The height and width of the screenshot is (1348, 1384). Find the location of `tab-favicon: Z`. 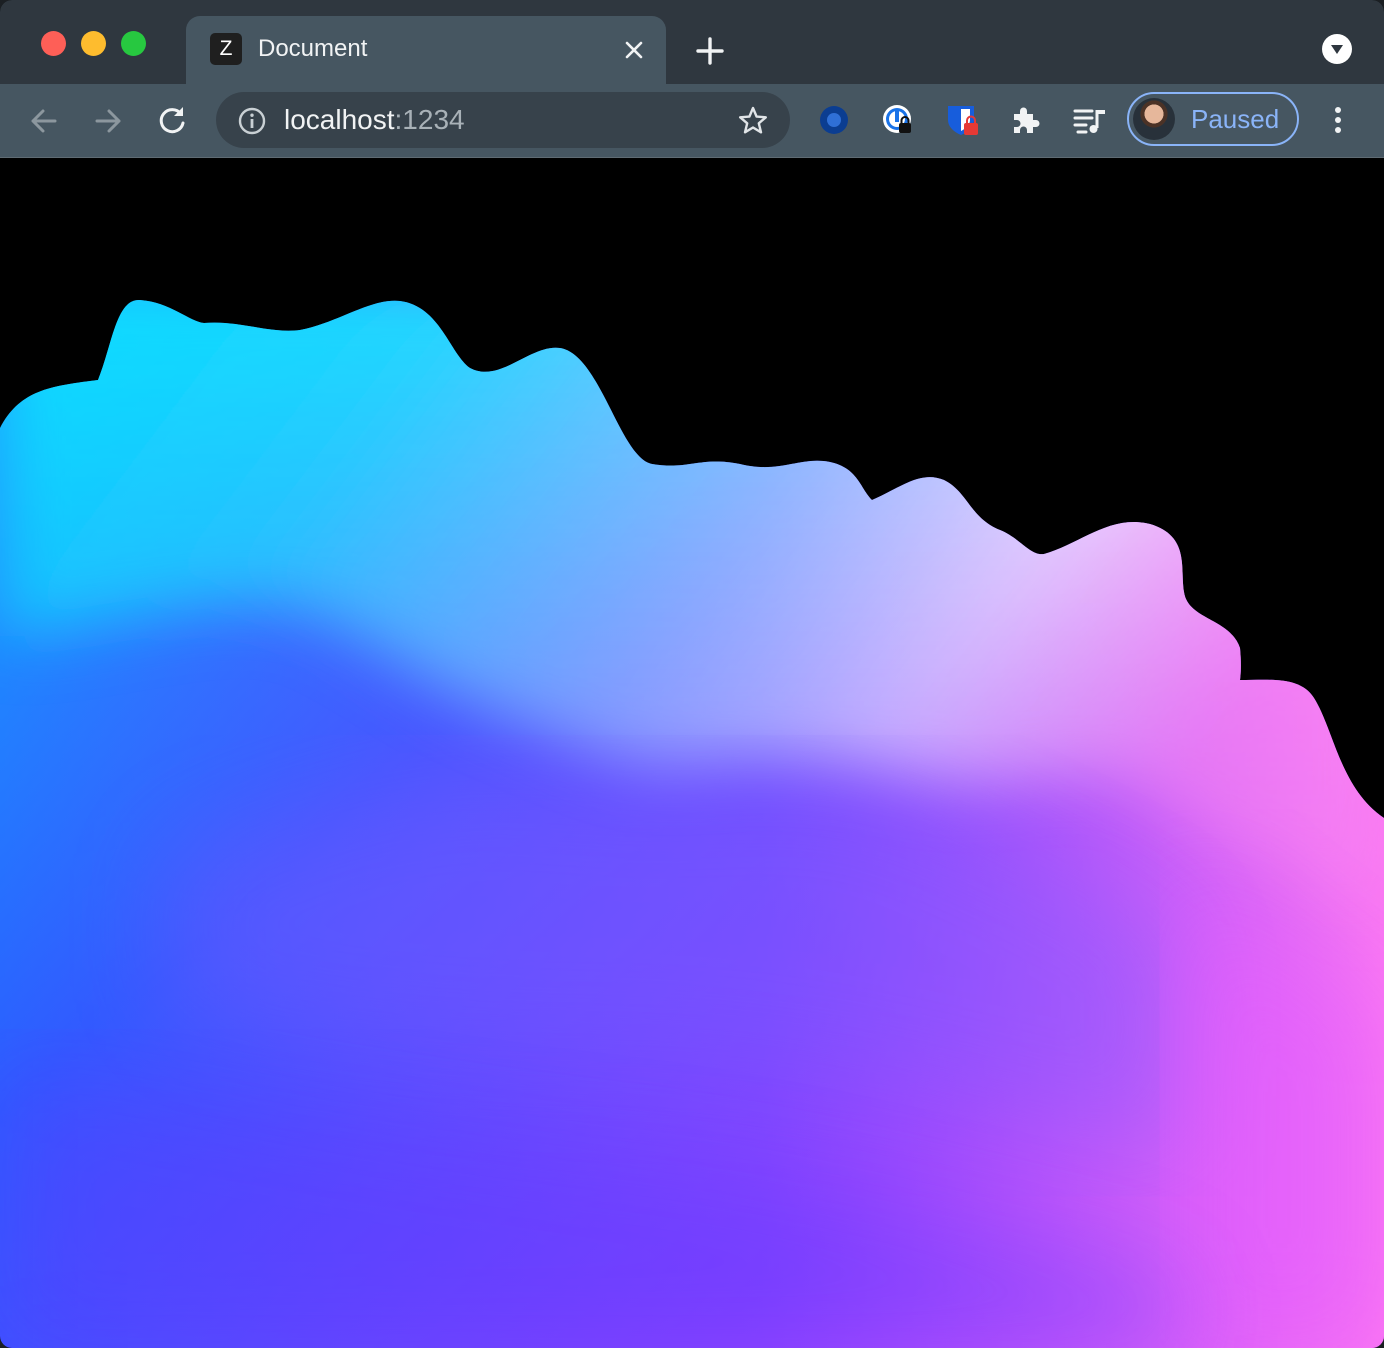

tab-favicon: Z is located at coordinates (226, 49).